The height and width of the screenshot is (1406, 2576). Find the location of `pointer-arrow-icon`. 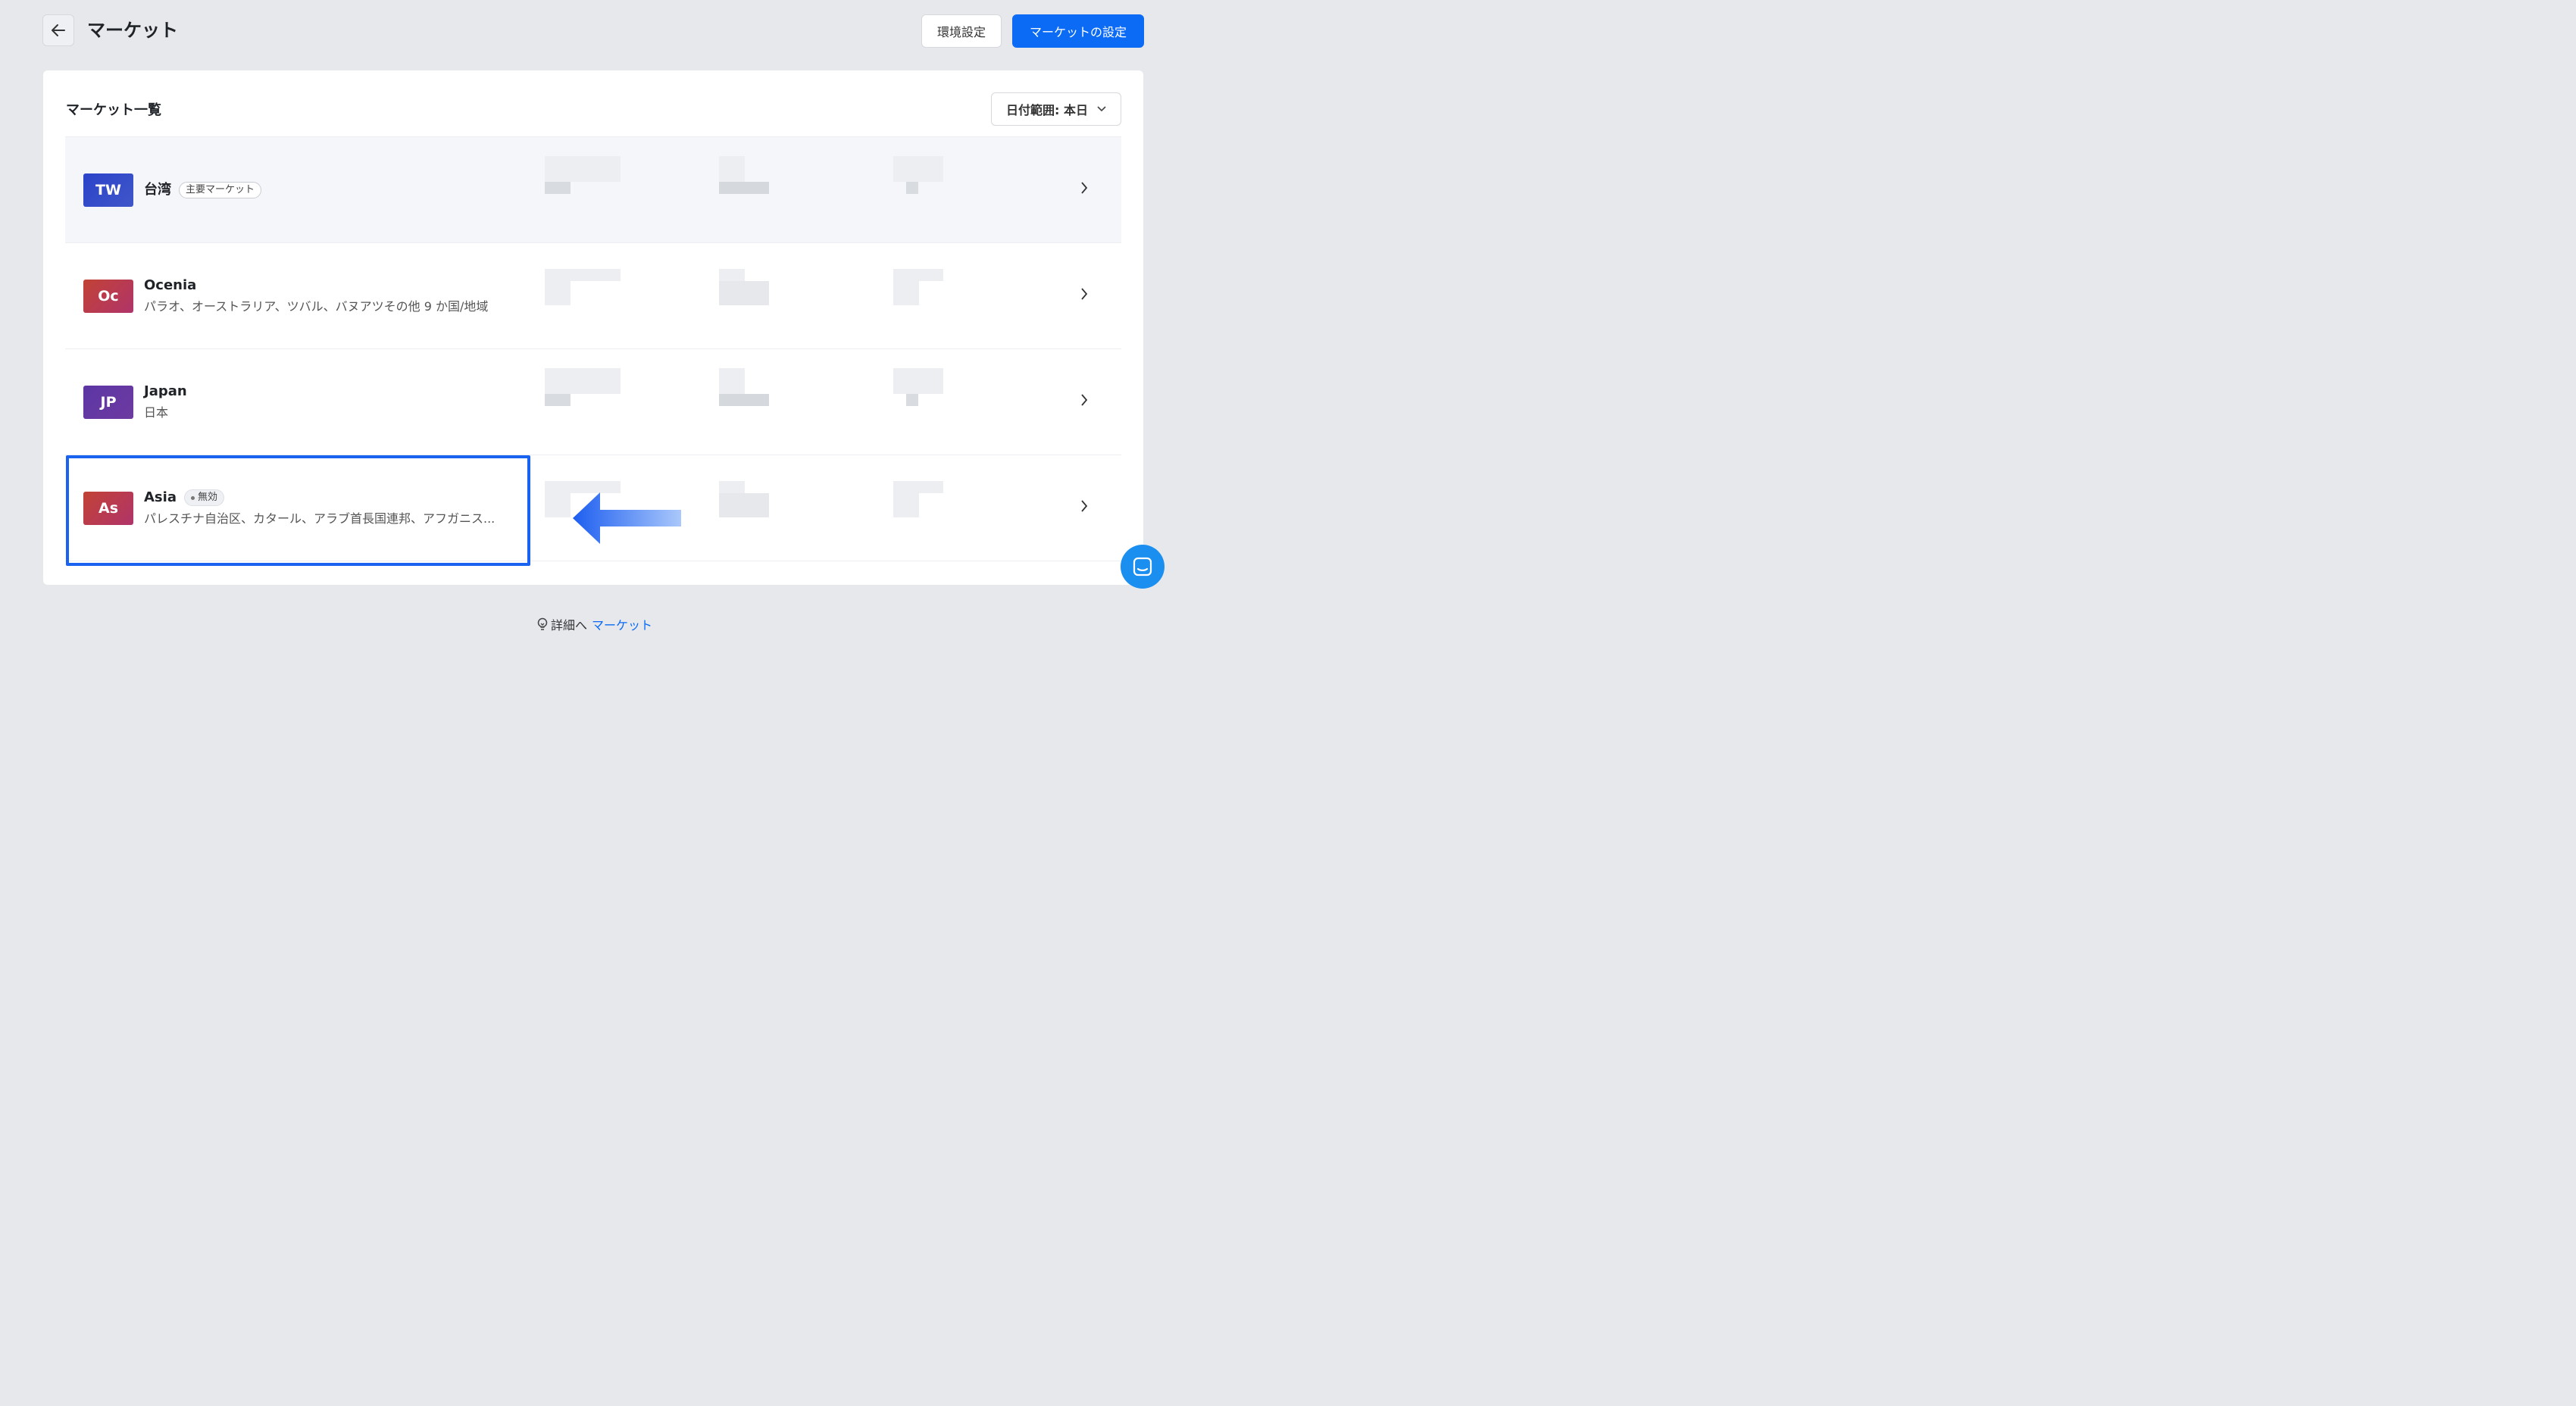

pointer-arrow-icon is located at coordinates (627, 518).